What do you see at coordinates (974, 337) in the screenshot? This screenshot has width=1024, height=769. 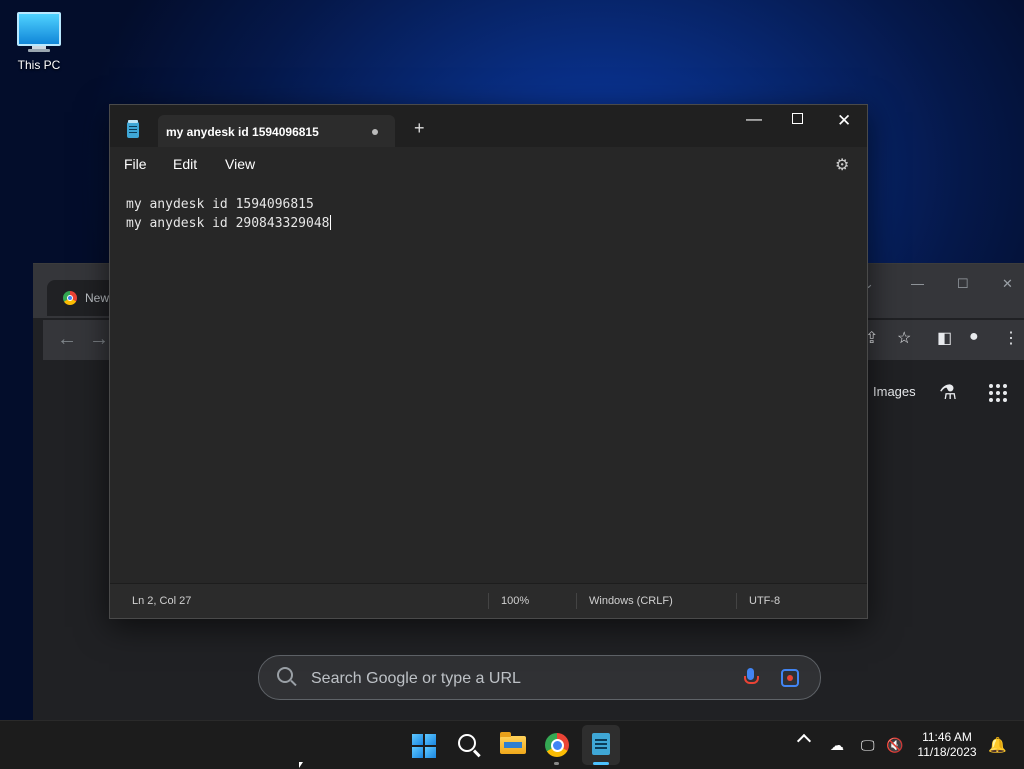 I see `profile-icon: ●` at bounding box center [974, 337].